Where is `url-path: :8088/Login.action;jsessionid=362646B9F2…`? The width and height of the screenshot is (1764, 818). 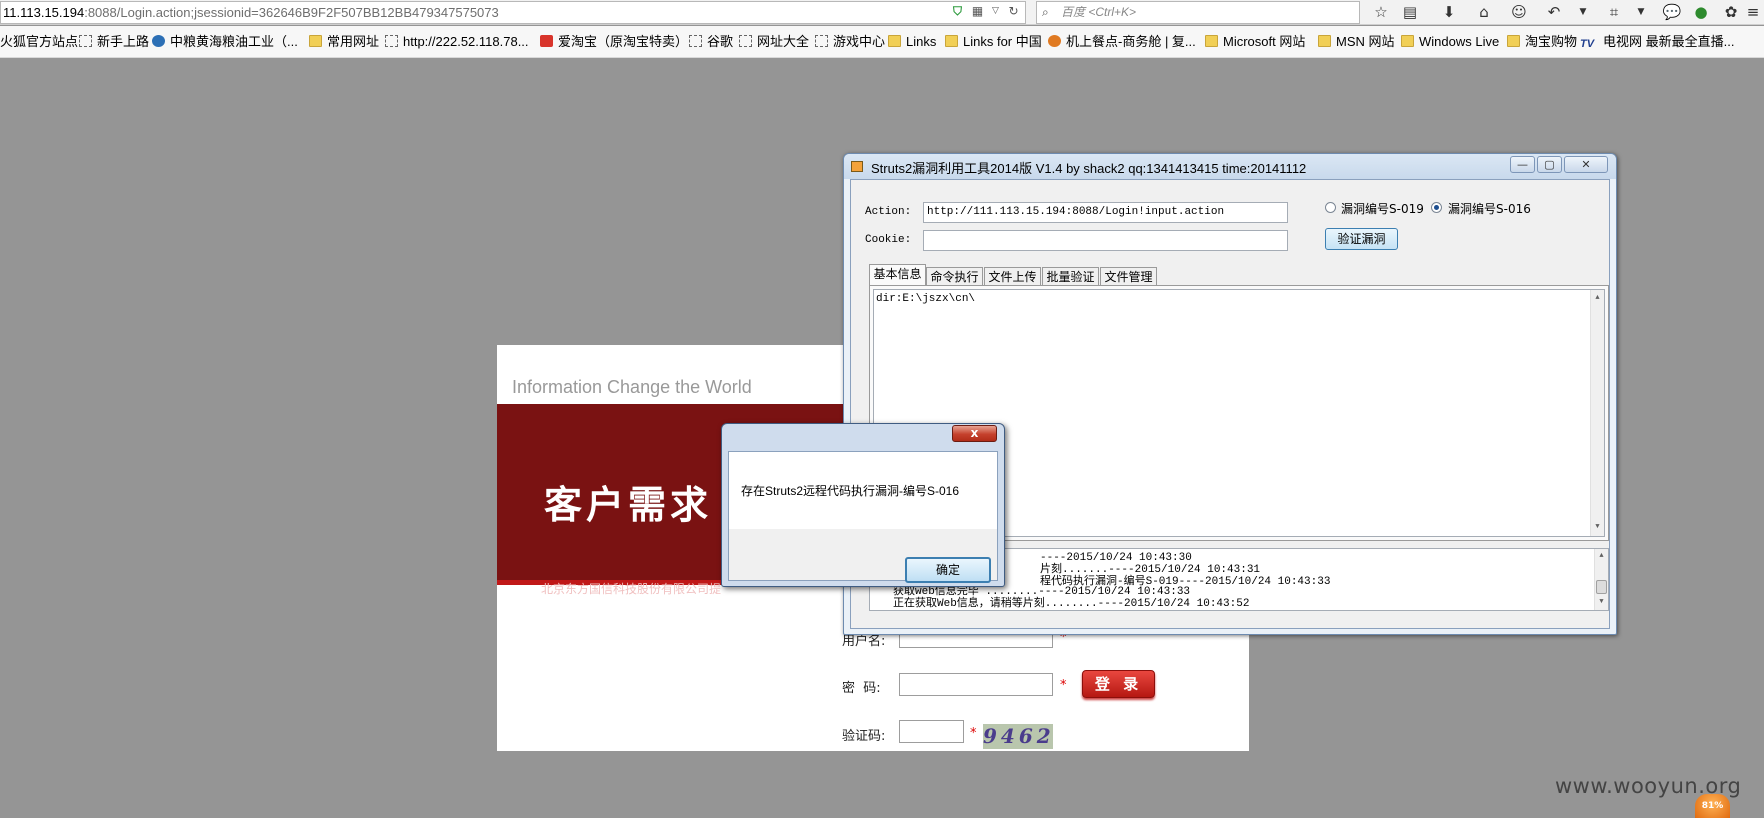 url-path: :8088/Login.action;jsessionid=362646B9F2… is located at coordinates (291, 12).